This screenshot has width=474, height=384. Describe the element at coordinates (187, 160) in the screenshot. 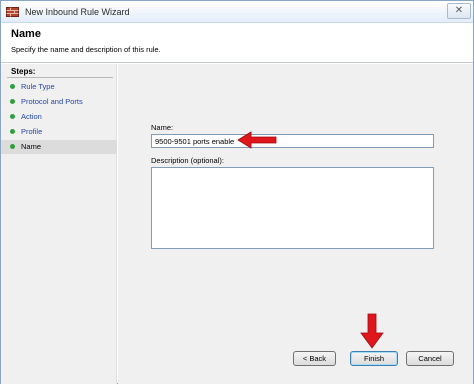

I see `description-label: Description (optional):` at that location.